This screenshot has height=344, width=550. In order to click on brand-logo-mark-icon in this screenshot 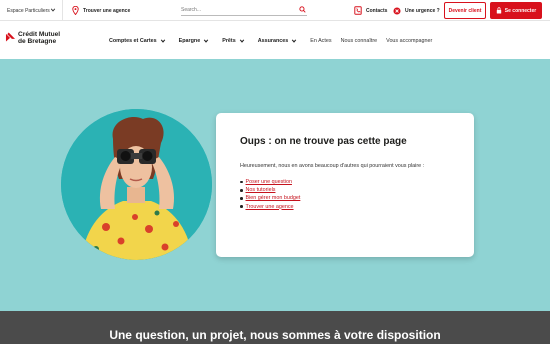, I will do `click(10, 37)`.